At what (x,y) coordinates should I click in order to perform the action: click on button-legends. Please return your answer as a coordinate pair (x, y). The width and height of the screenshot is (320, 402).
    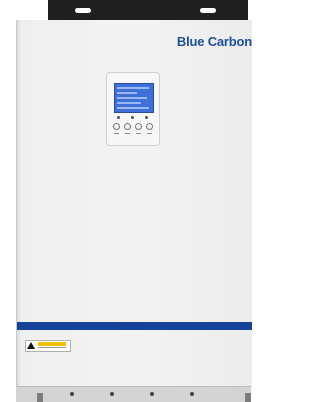
    Looking at the image, I should click on (133, 134).